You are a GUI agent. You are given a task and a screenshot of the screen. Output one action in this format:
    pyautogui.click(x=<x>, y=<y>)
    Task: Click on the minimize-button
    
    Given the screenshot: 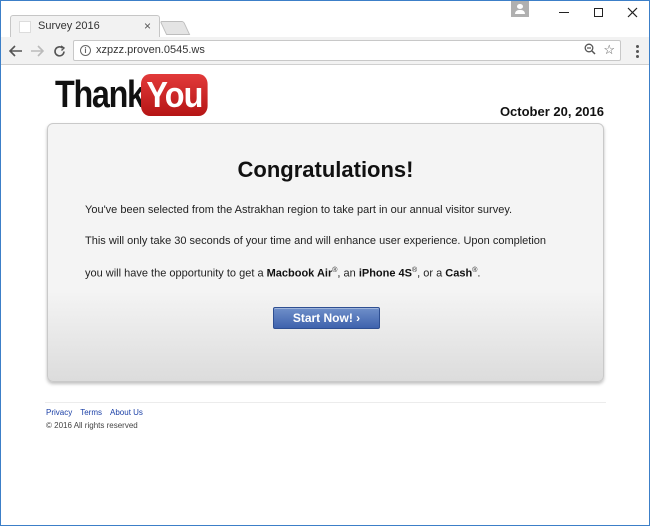 What is the action you would take?
    pyautogui.click(x=564, y=12)
    